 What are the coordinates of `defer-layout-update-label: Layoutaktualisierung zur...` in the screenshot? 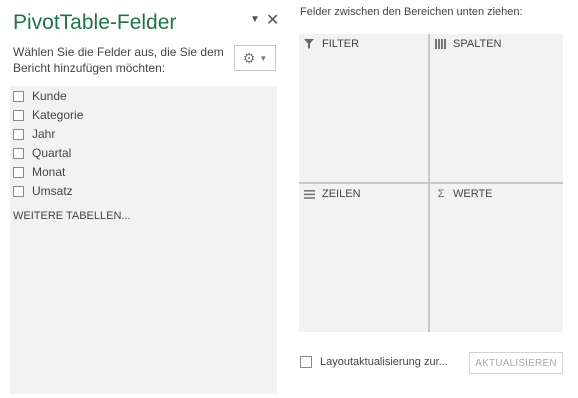 It's located at (384, 362).